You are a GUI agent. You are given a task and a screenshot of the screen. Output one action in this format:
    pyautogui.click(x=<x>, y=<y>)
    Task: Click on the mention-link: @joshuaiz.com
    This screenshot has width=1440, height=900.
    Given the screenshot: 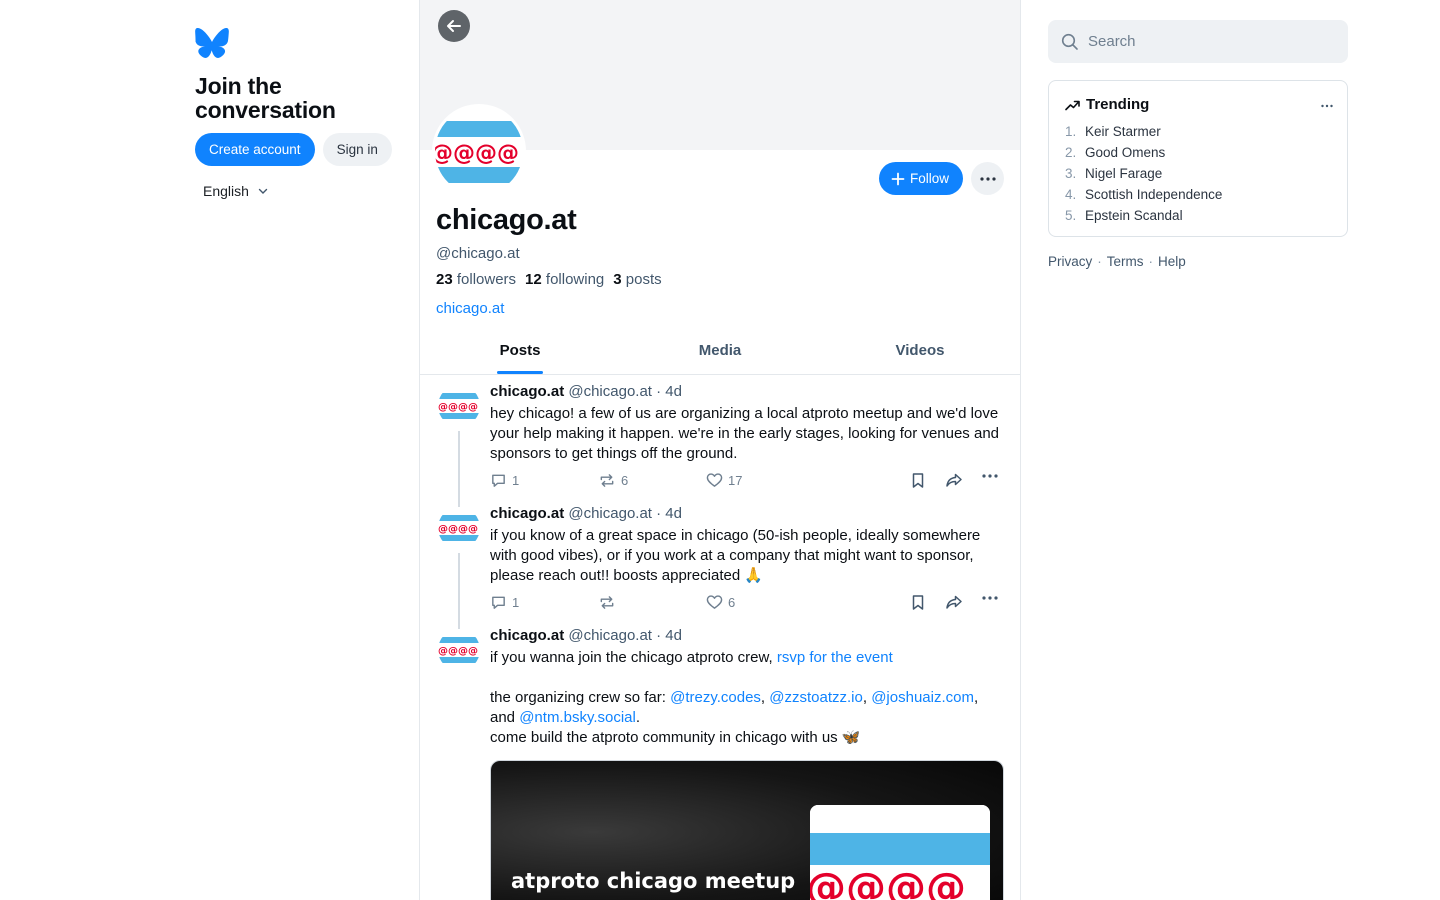 What is the action you would take?
    pyautogui.click(x=922, y=697)
    